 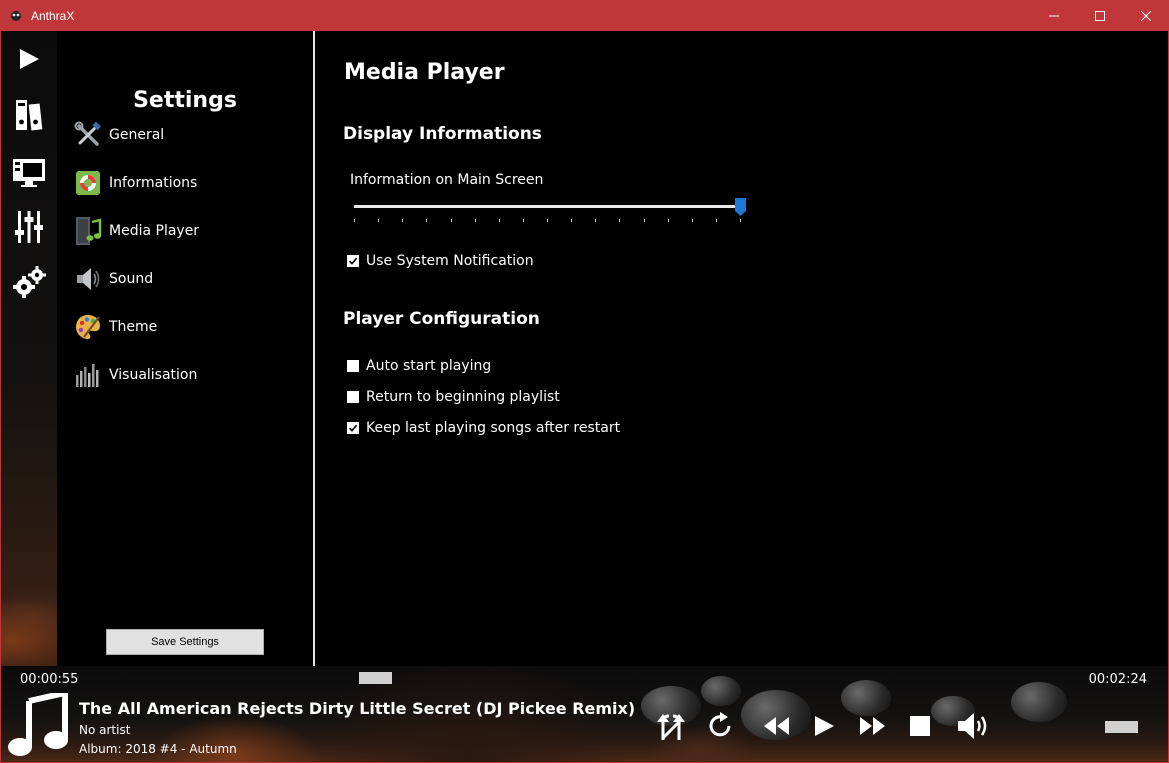 I want to click on return-to-beginning-checkbox: Return to beginning playlist, so click(x=453, y=397).